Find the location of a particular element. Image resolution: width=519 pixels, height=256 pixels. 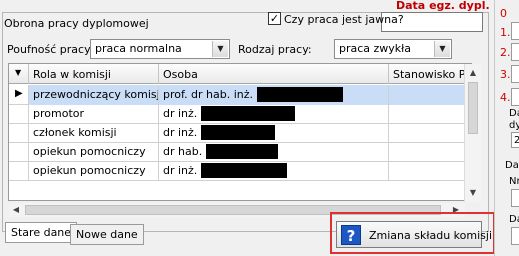

table-row: opiekun pomocniczy dr inż. is located at coordinates (240, 171).